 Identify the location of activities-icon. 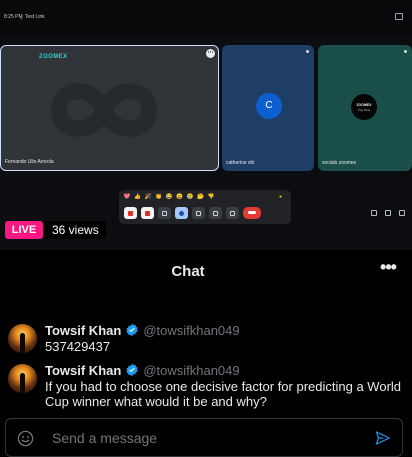
(402, 213).